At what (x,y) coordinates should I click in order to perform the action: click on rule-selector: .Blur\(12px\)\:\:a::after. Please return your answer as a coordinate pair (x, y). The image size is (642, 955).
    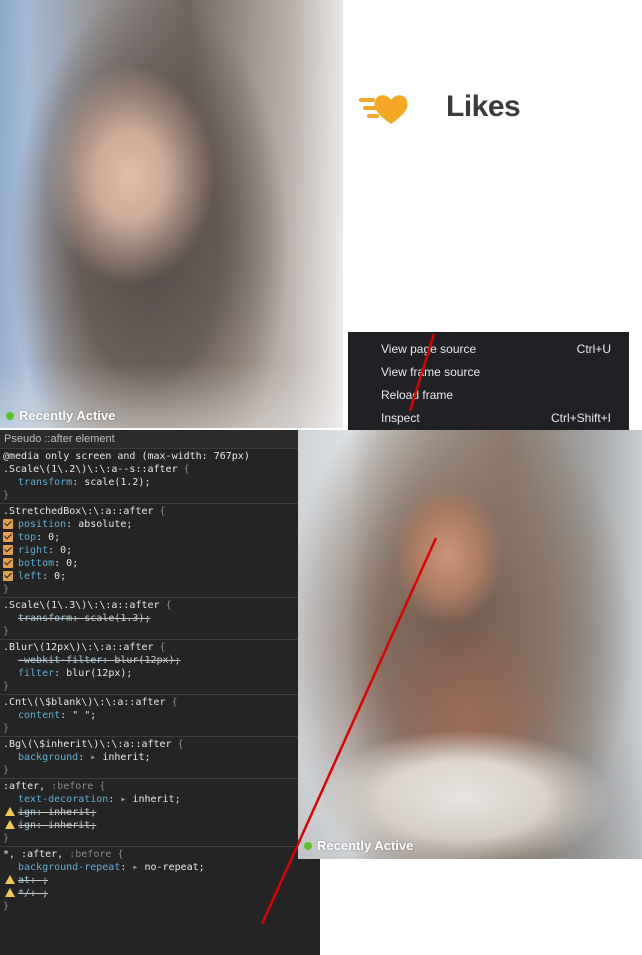
    Looking at the image, I should click on (78, 647).